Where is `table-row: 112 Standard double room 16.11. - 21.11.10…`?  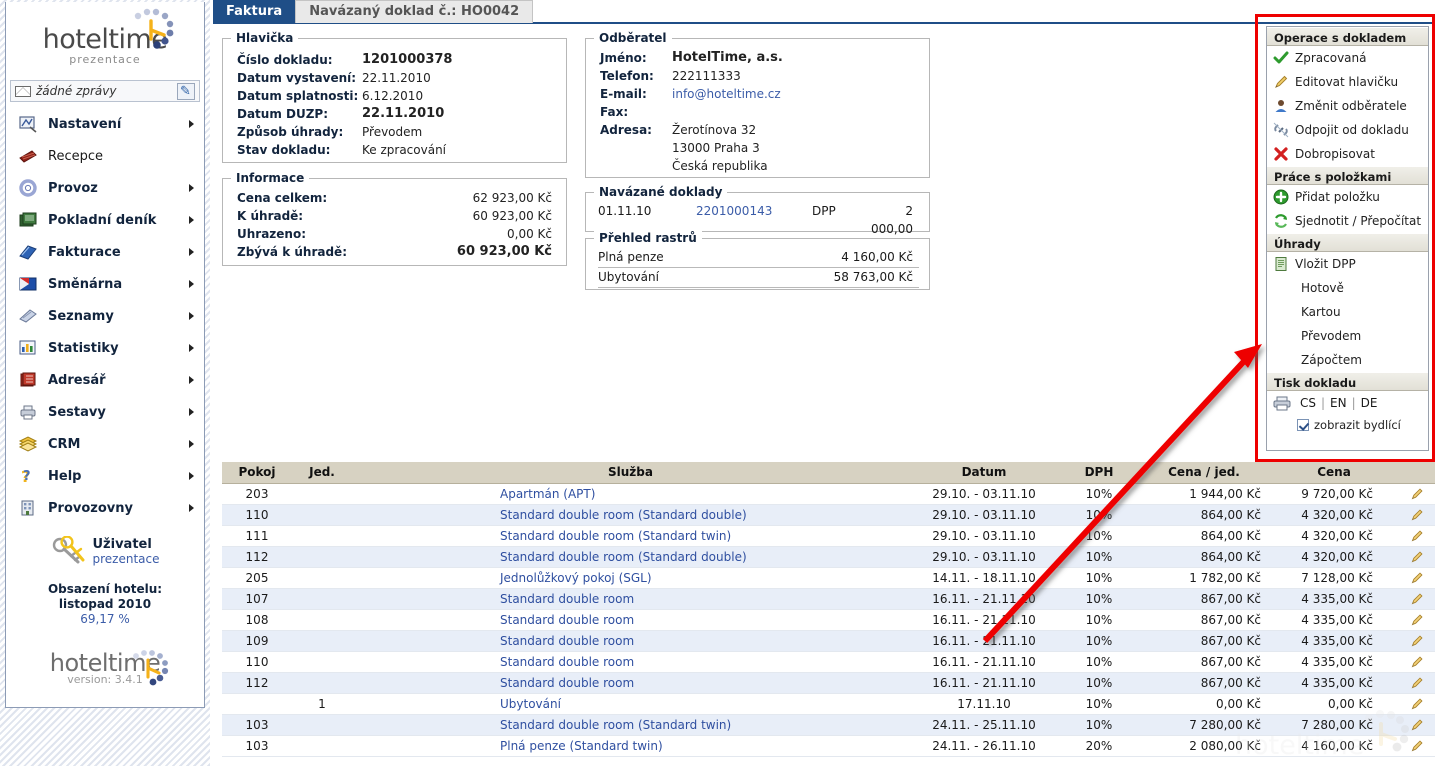
table-row: 112 Standard double room 16.11. - 21.11.10… is located at coordinates (828, 683).